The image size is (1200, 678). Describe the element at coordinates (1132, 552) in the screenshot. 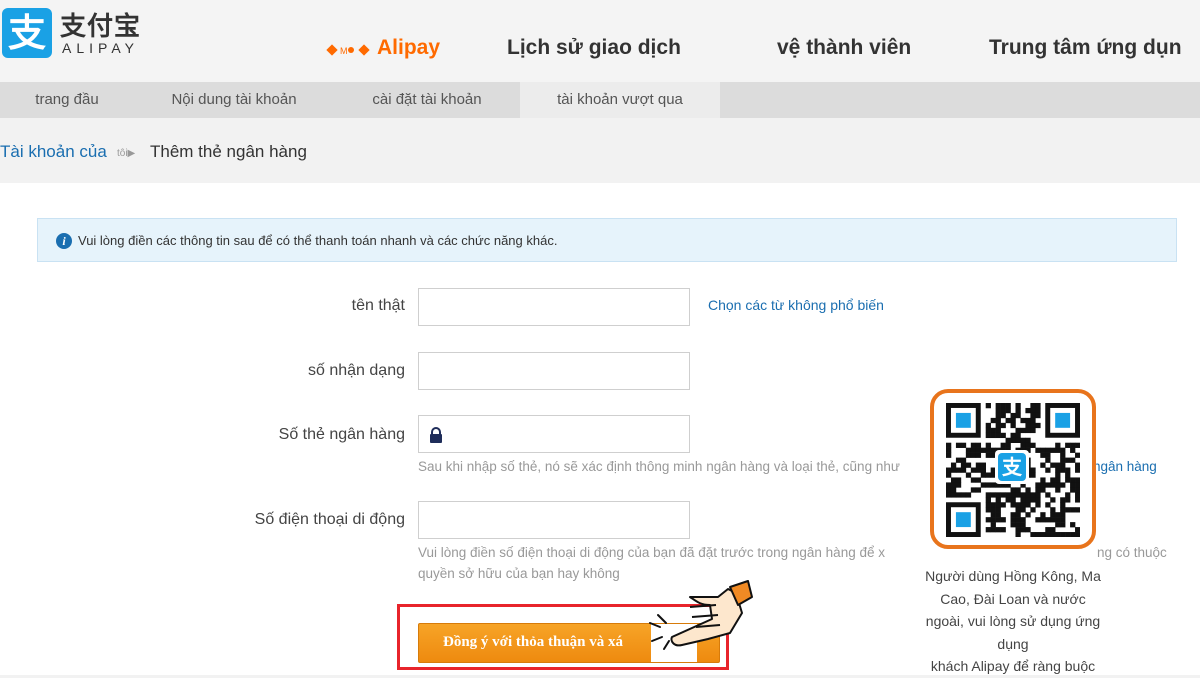

I see `phone-hint-line1-tail: ng có thuộc` at that location.